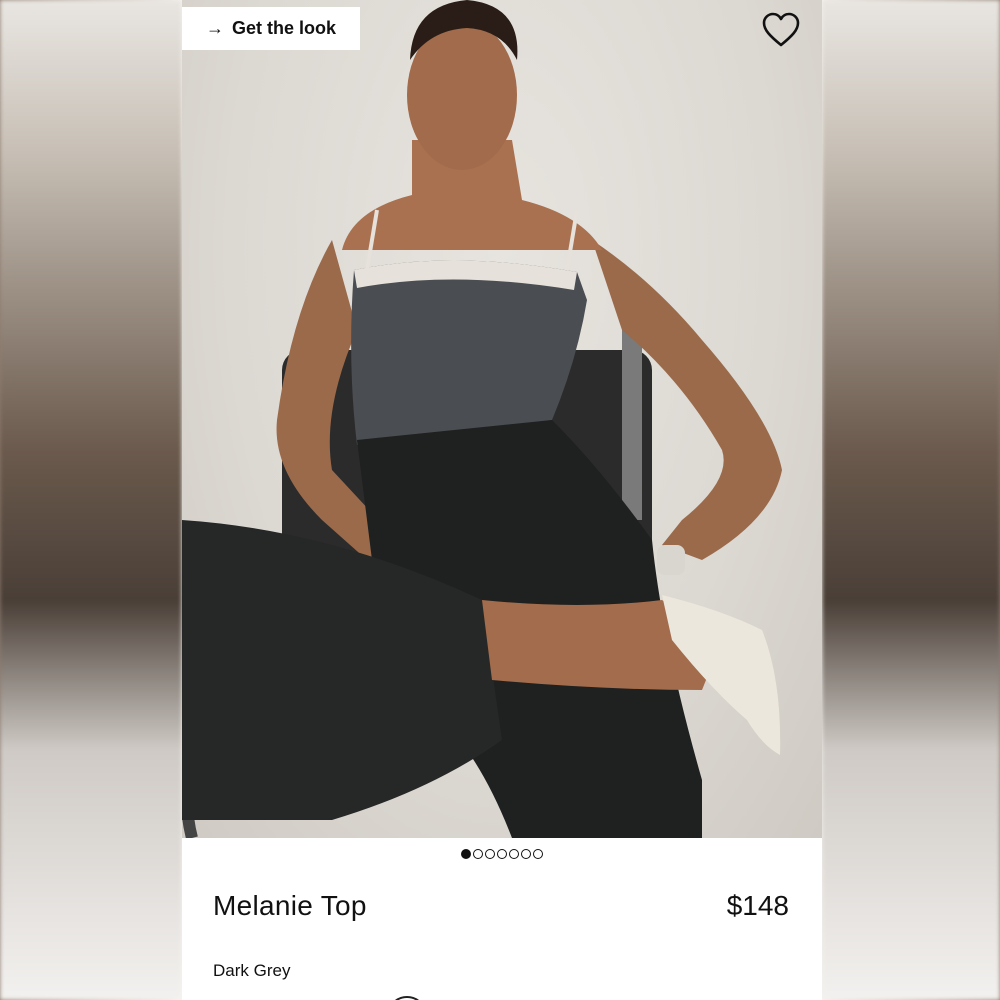 This screenshot has width=1000, height=1000. What do you see at coordinates (252, 970) in the screenshot?
I see `product-color-label: Dark Grey` at bounding box center [252, 970].